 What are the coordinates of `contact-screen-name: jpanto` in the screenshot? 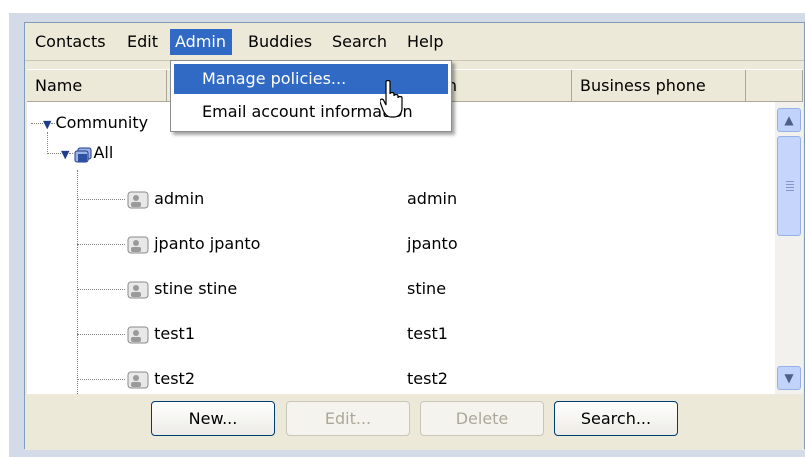 It's located at (432, 243).